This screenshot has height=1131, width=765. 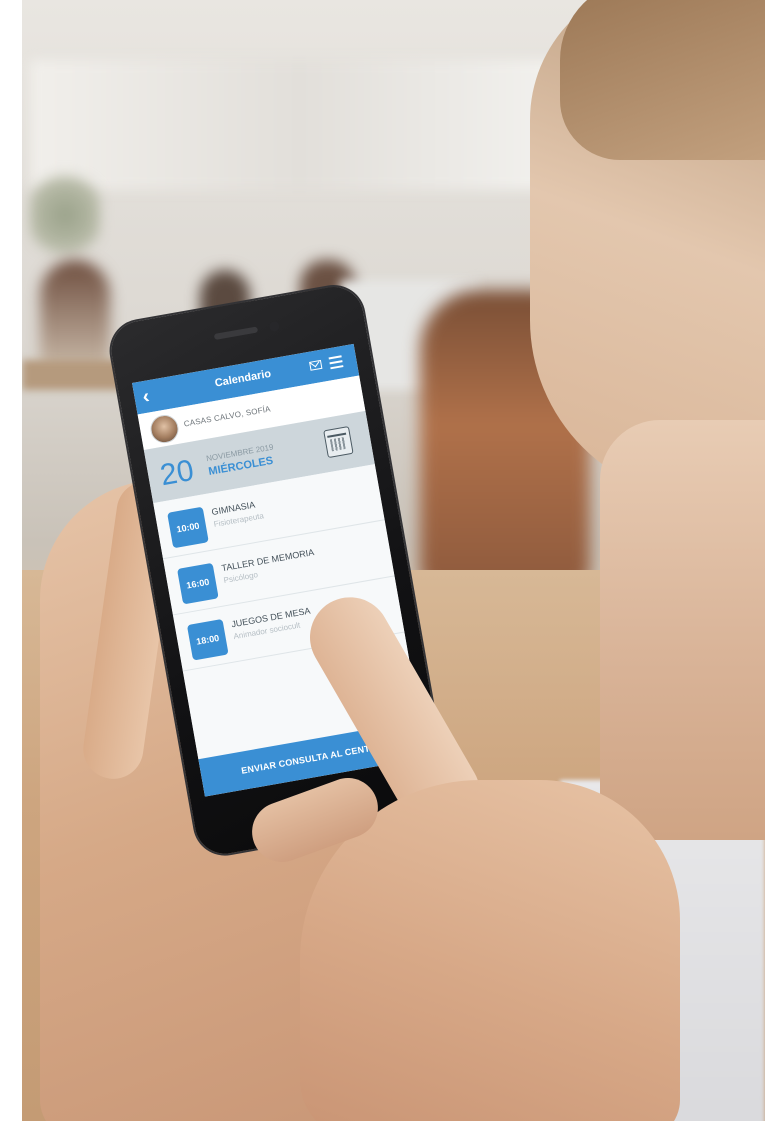 What do you see at coordinates (274, 326) in the screenshot?
I see `phone-camera` at bounding box center [274, 326].